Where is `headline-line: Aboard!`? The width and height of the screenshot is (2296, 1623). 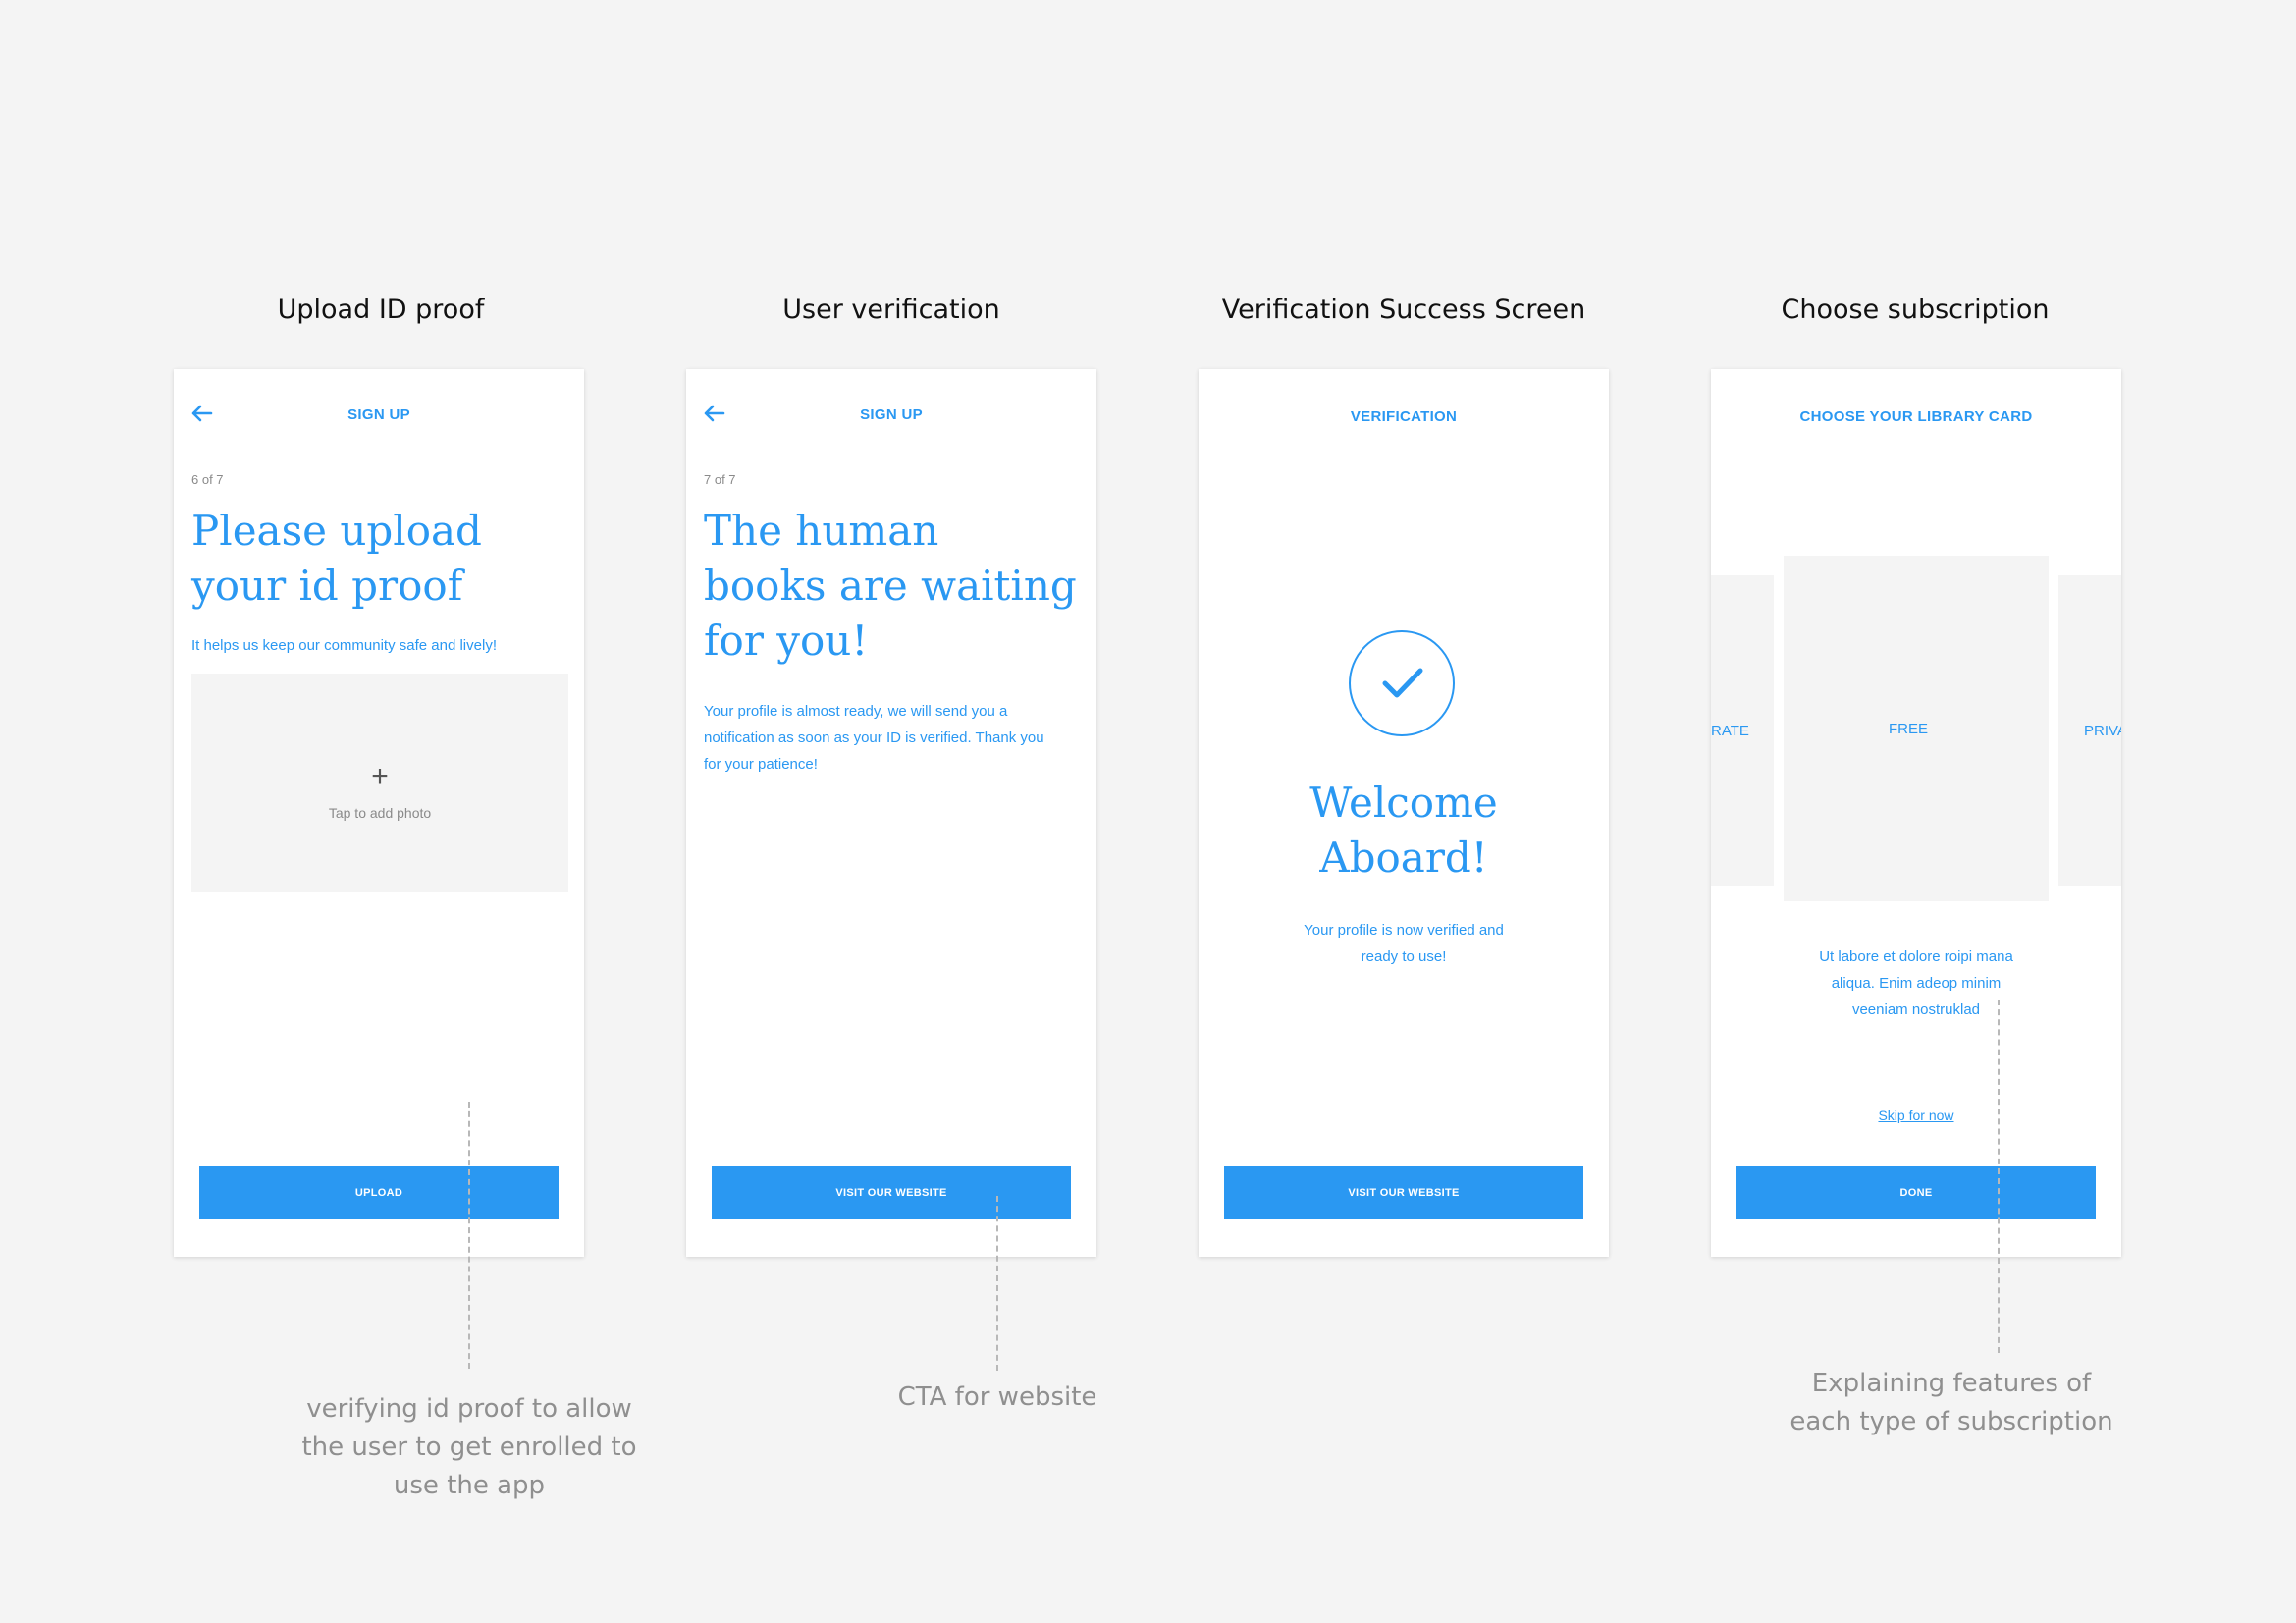 headline-line: Aboard! is located at coordinates (1403, 858).